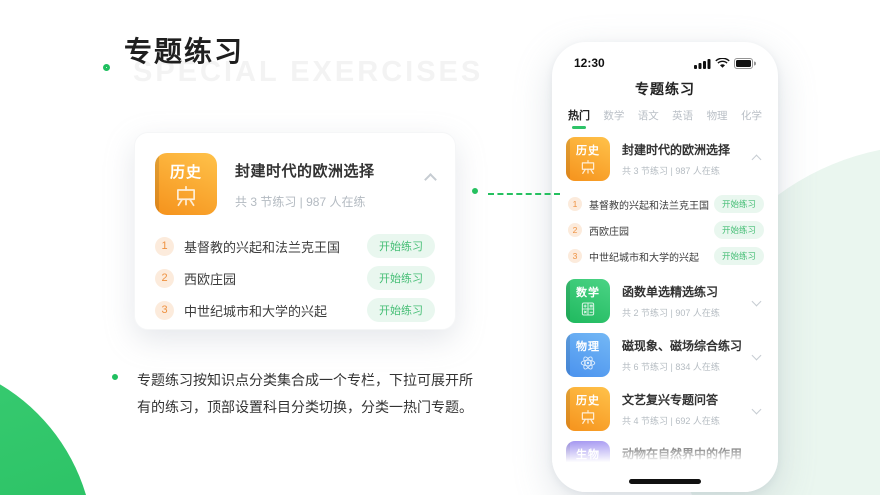 Image resolution: width=880 pixels, height=495 pixels. I want to click on subject-label: 数学, so click(588, 293).